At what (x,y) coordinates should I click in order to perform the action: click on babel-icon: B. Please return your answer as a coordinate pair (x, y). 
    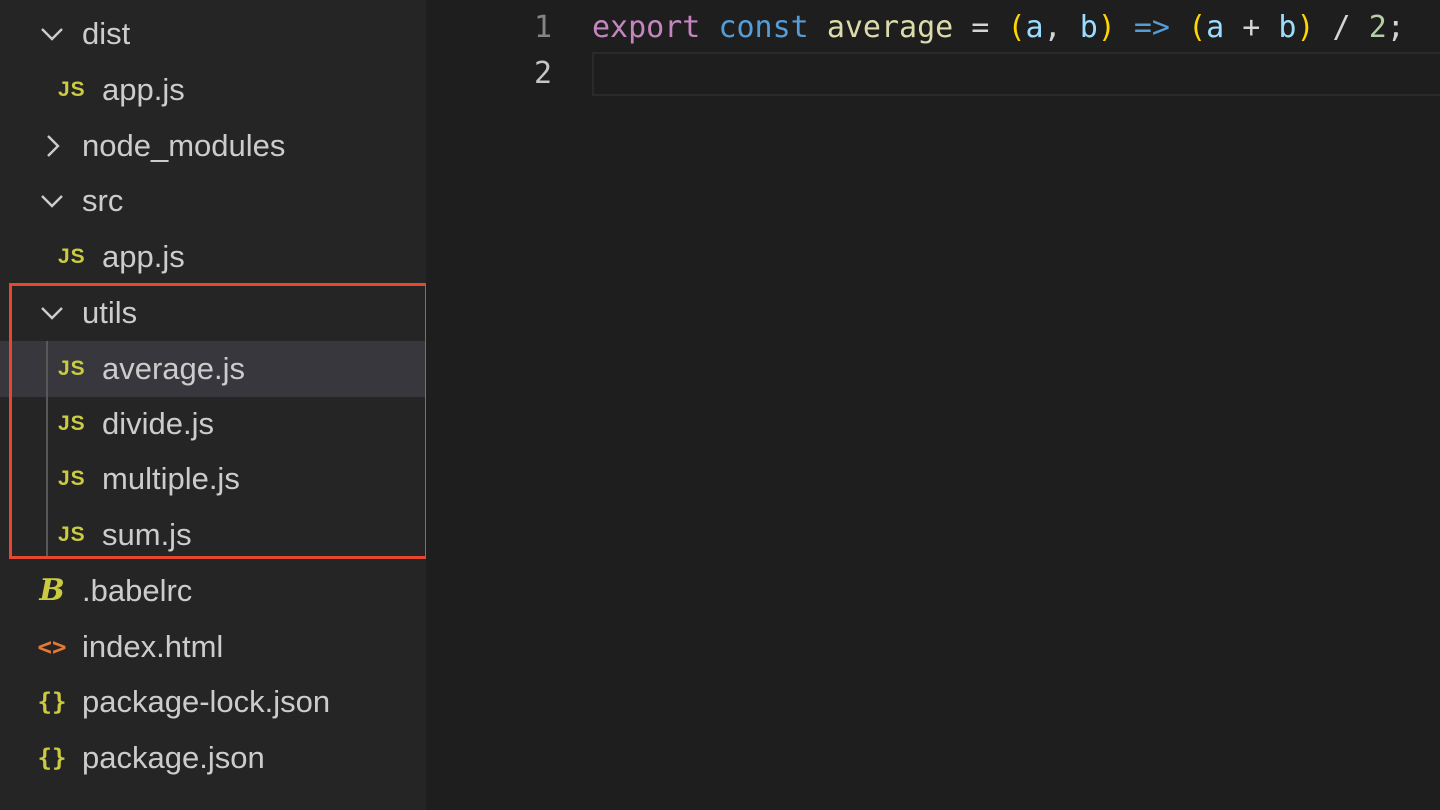
    Looking at the image, I should click on (52, 590).